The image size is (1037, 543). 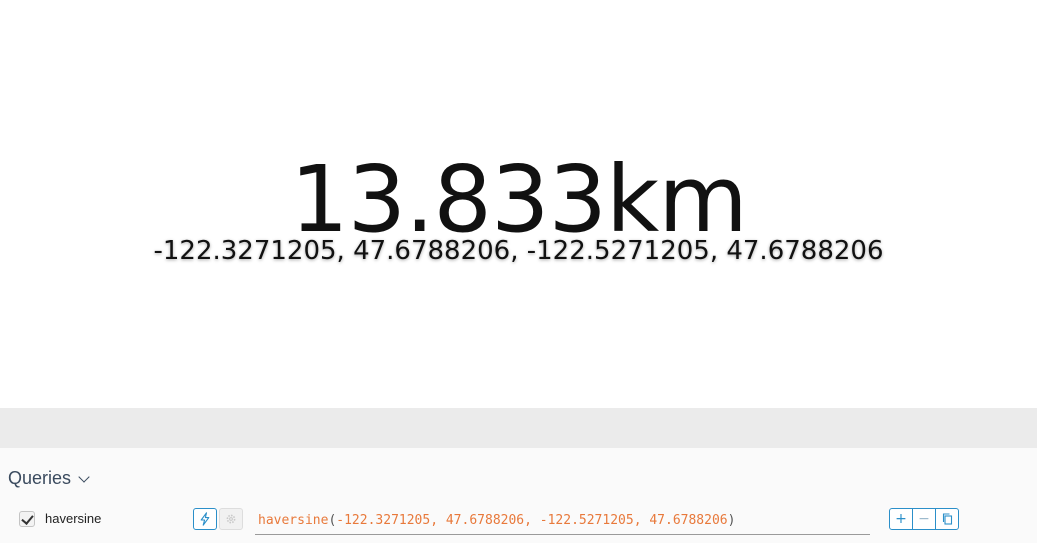 I want to click on gear-icon, so click(x=231, y=519).